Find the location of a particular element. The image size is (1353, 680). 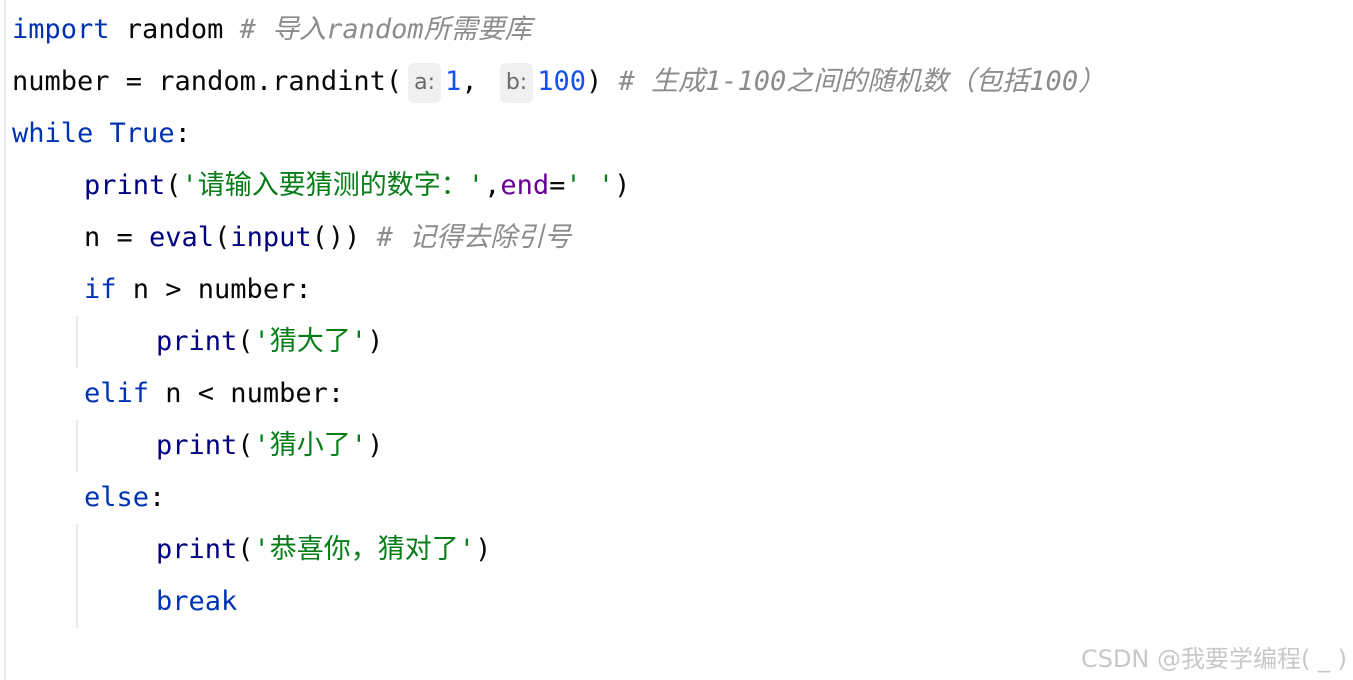

assignment: number = random.randint( is located at coordinates (207, 81).